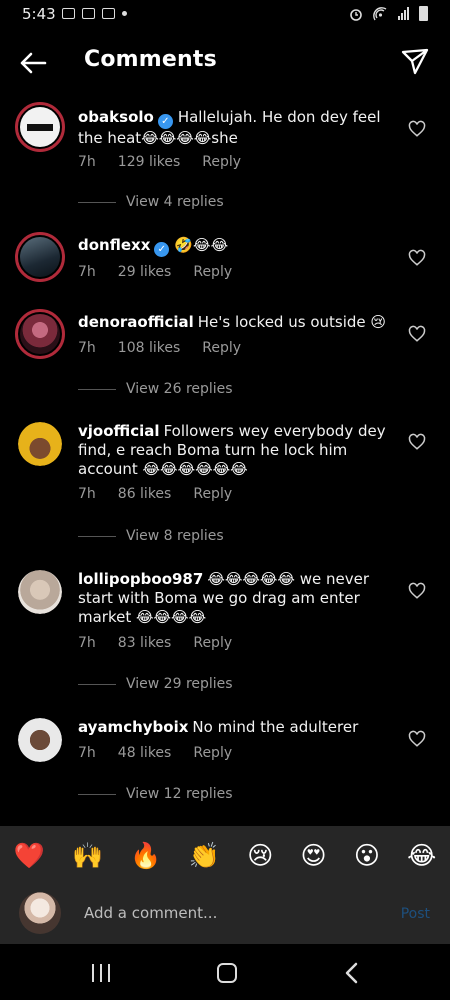 The image size is (450, 1000). I want to click on battery-icon, so click(423, 13).